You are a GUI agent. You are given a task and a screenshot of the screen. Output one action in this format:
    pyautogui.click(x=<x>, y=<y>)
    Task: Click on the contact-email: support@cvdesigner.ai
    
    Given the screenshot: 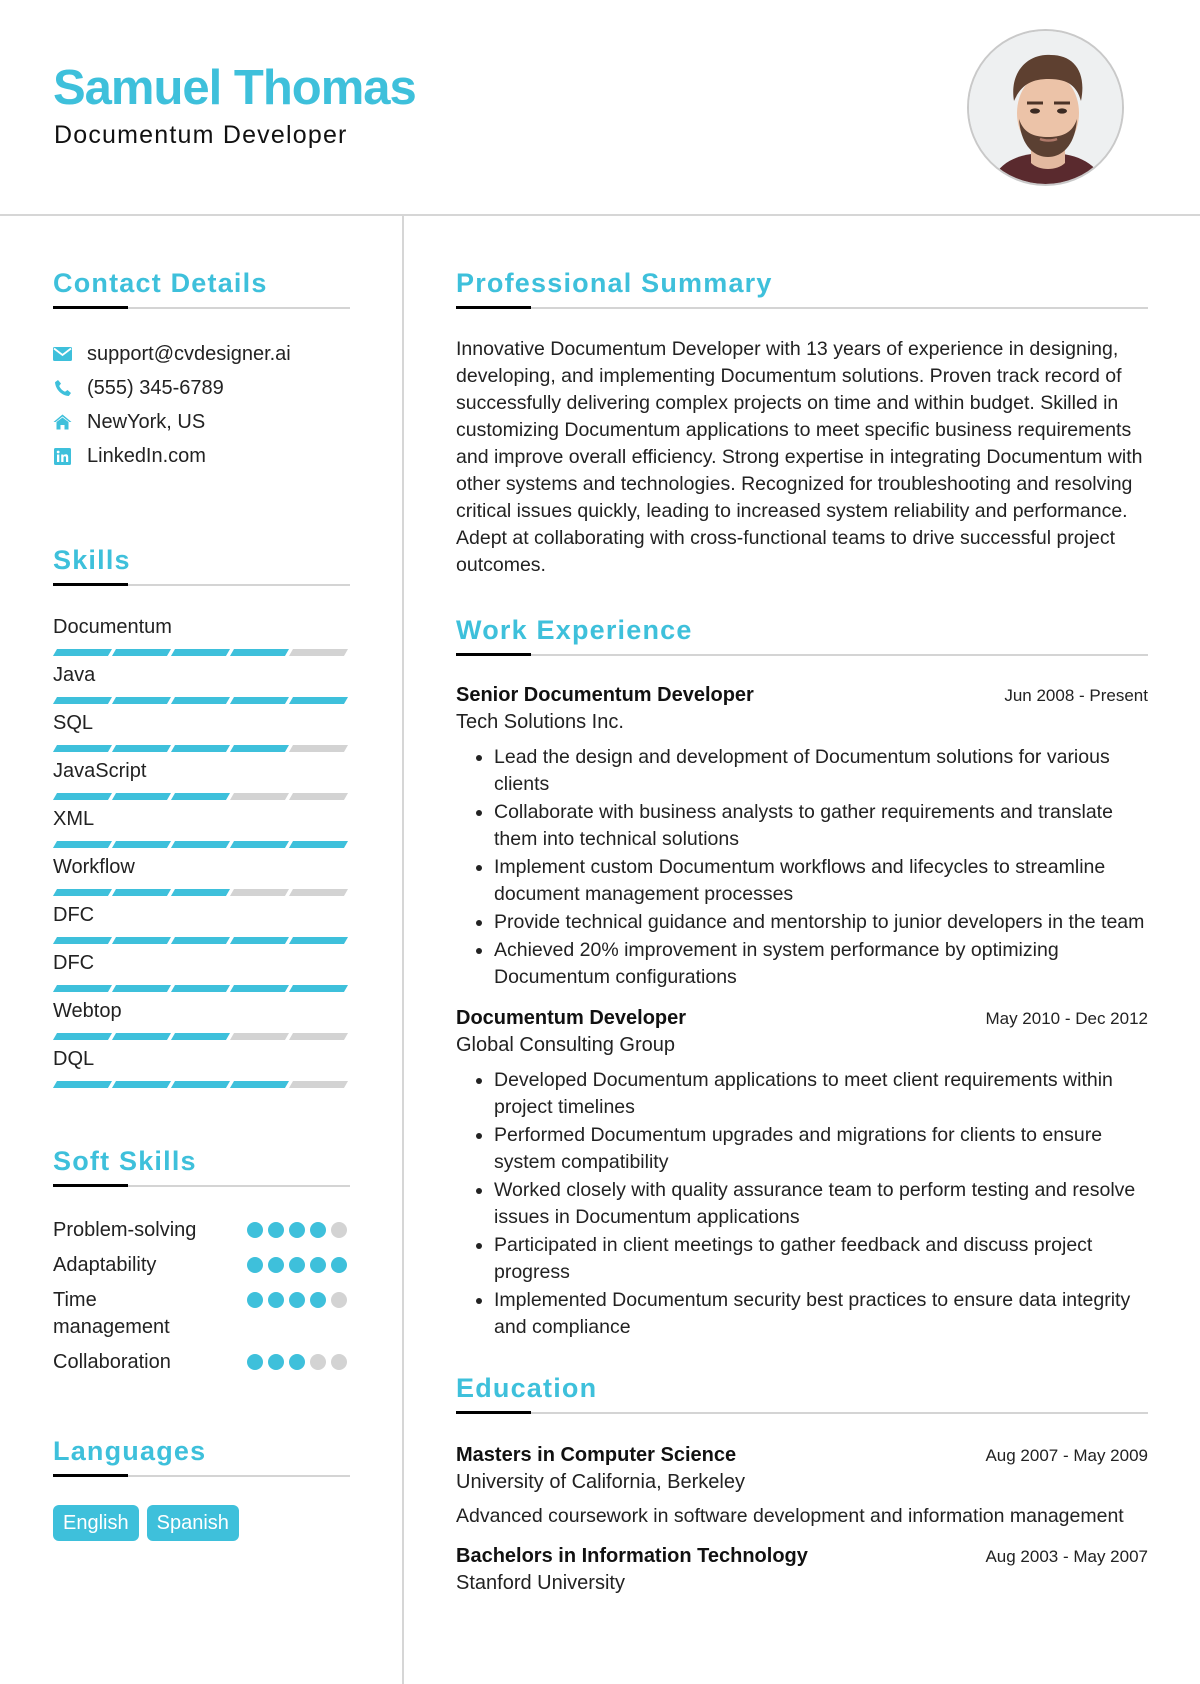 What is the action you would take?
    pyautogui.click(x=201, y=354)
    